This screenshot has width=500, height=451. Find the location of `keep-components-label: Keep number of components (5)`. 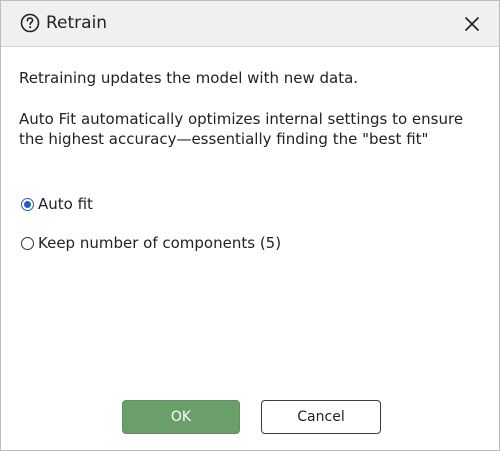

keep-components-label: Keep number of components (5) is located at coordinates (160, 243).